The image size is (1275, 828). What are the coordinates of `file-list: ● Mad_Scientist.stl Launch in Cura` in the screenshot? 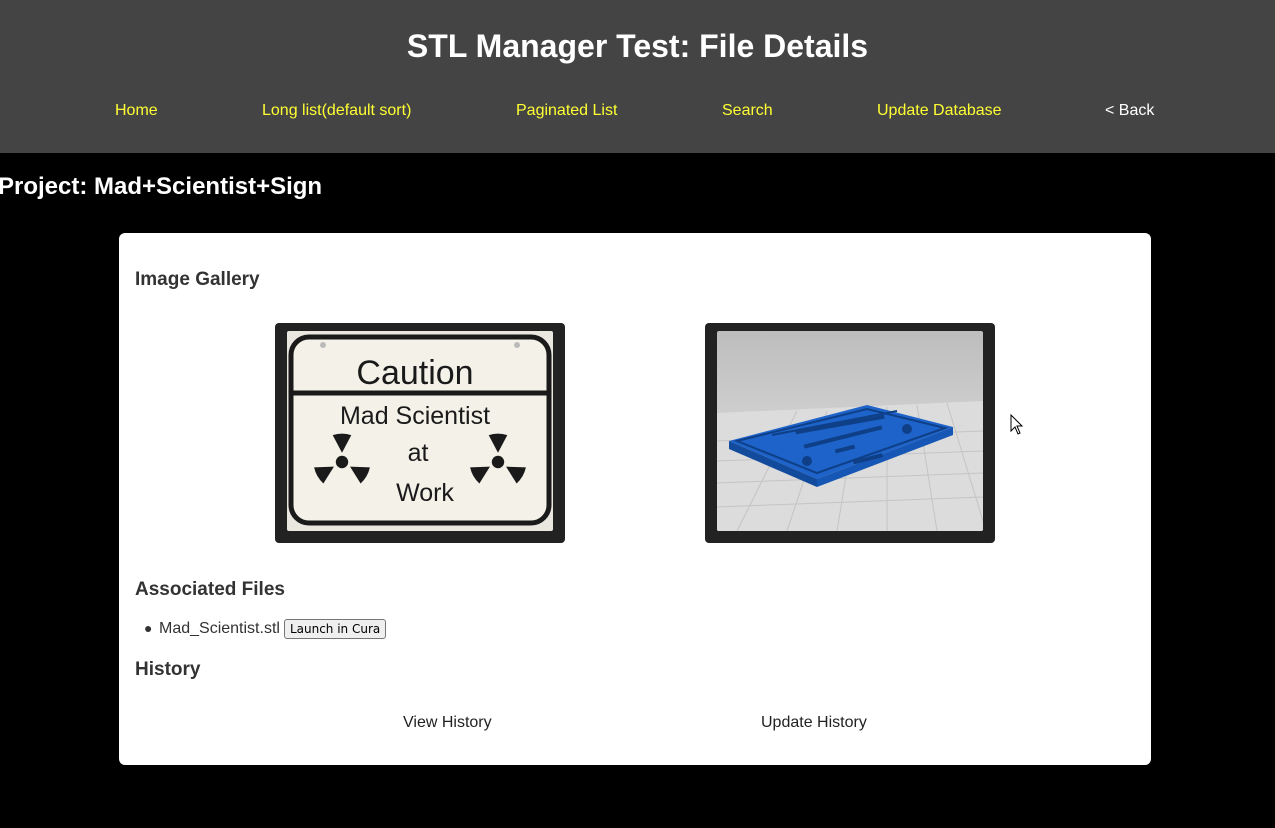 It's located at (265, 629).